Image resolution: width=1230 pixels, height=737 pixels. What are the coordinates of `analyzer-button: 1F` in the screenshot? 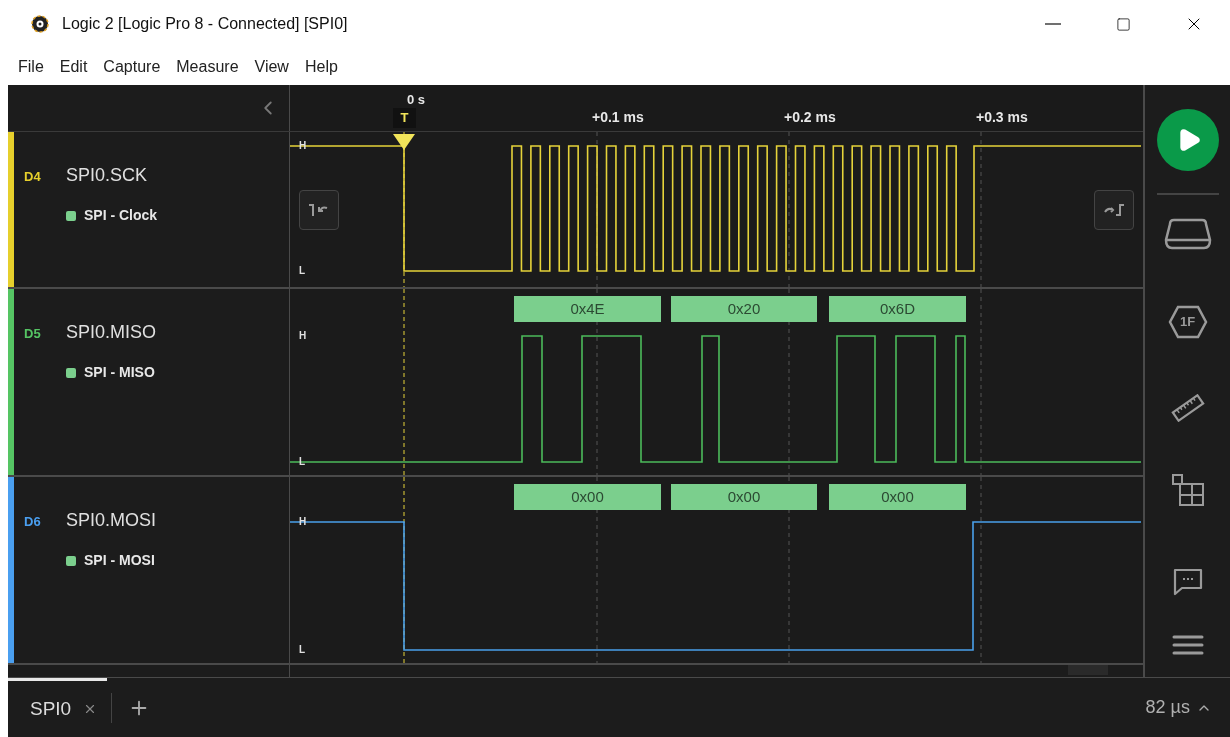 It's located at (1187, 322).